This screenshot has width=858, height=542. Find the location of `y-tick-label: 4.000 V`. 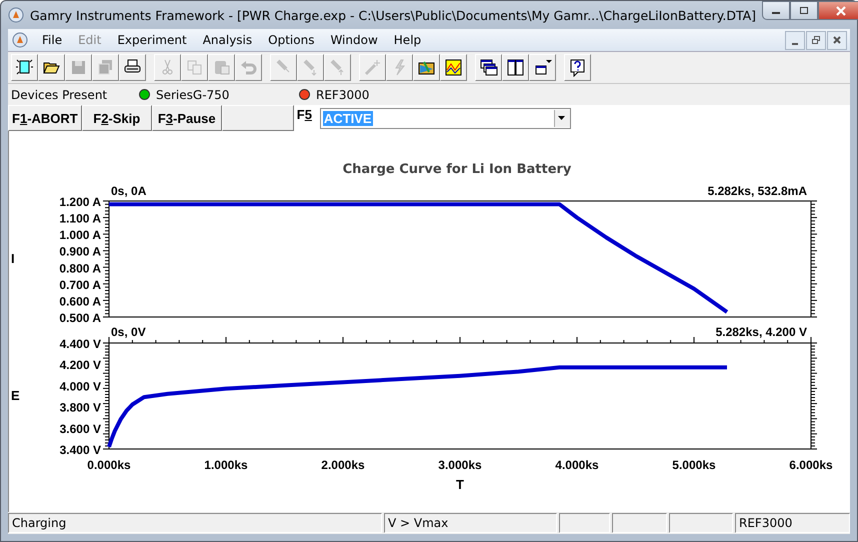

y-tick-label: 4.000 V is located at coordinates (80, 386).